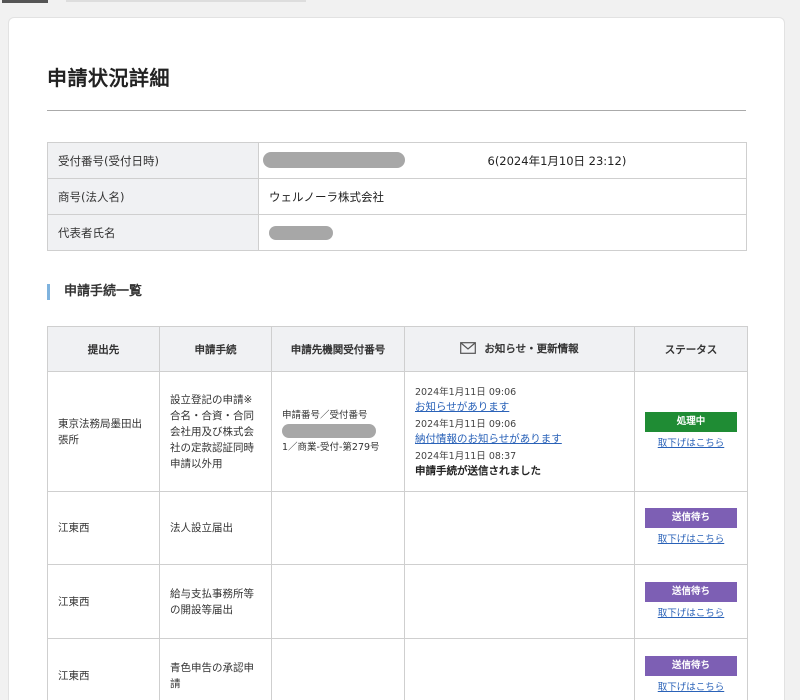  I want to click on company-value: ウェルノーラ株式会社, so click(502, 196).